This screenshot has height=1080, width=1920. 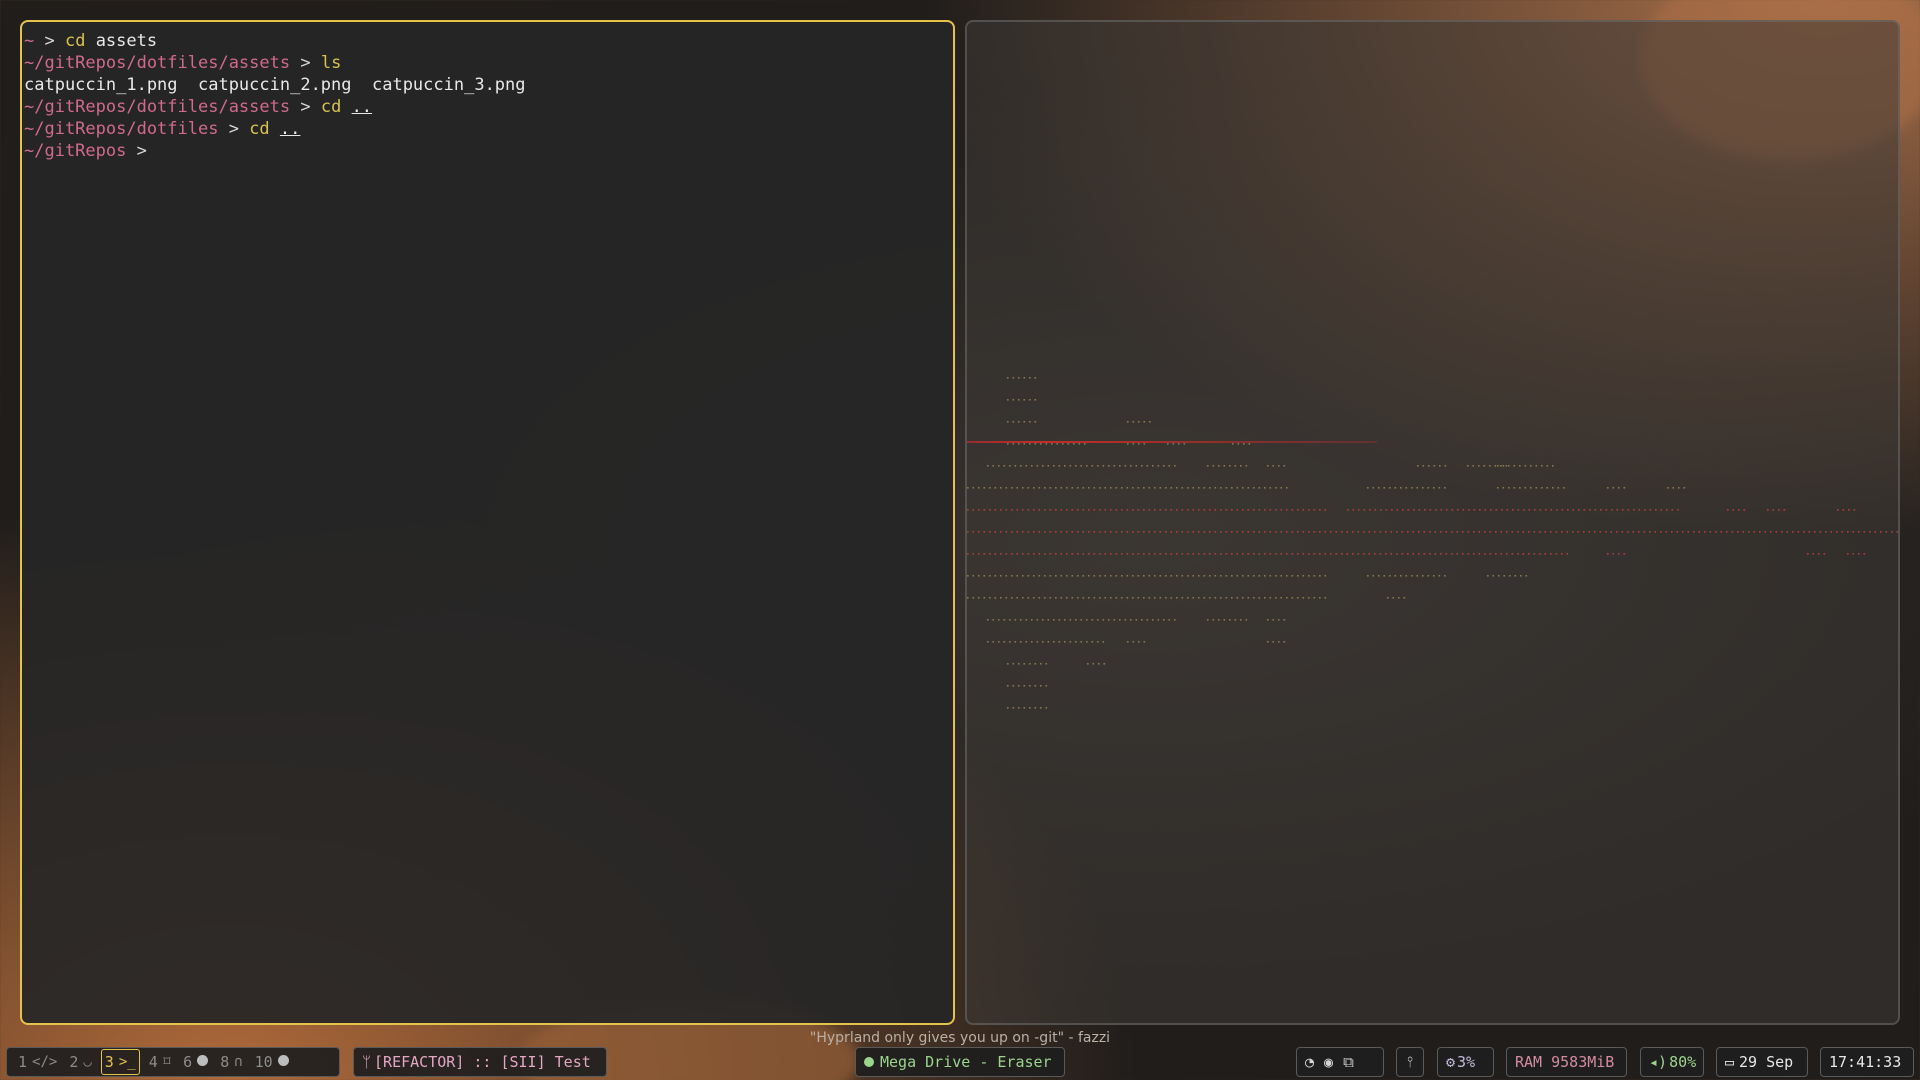 What do you see at coordinates (1867, 1062) in the screenshot?
I see `clock-pill: 17:41:33` at bounding box center [1867, 1062].